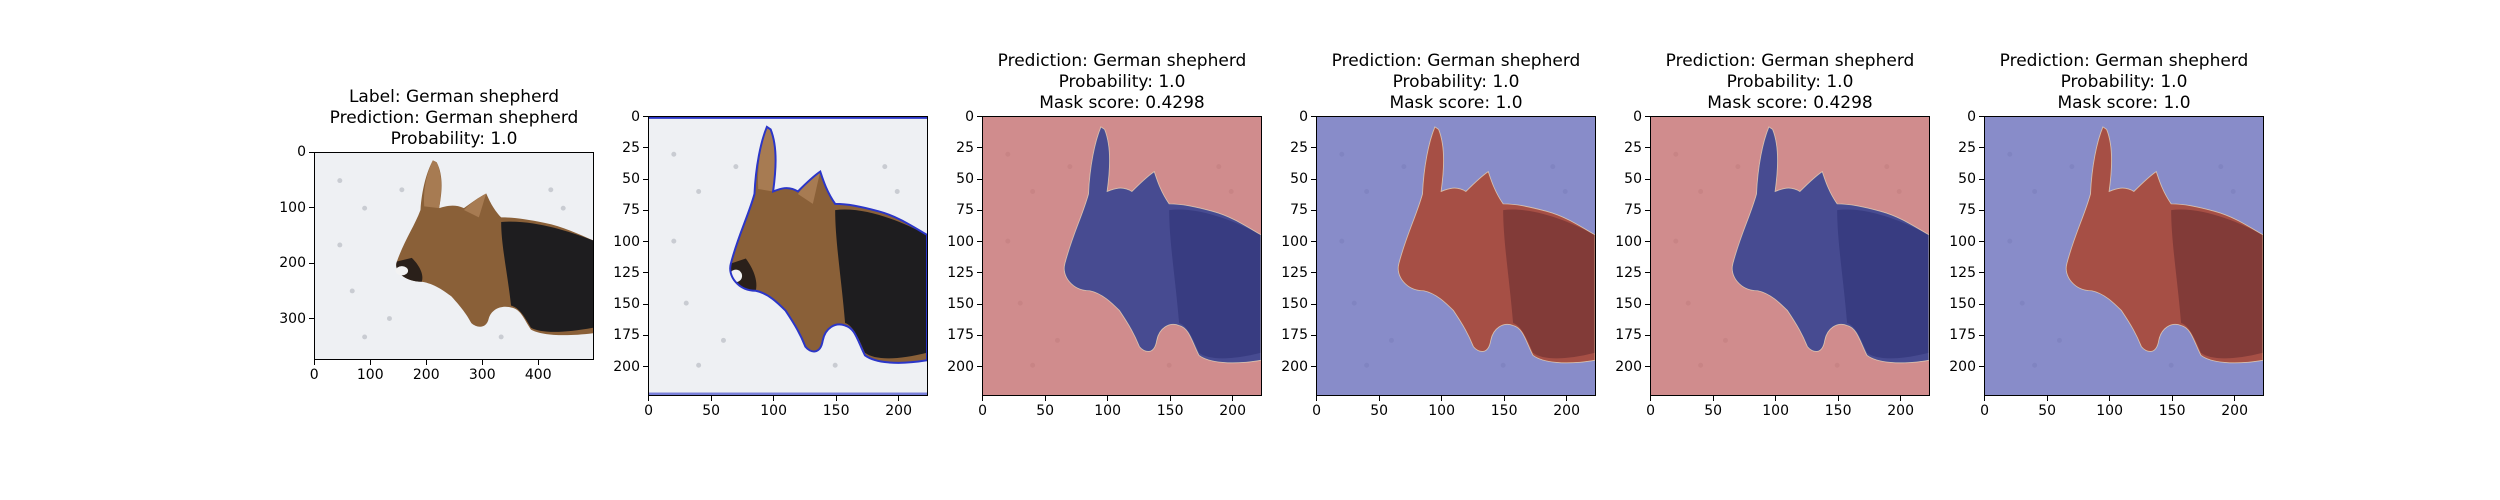 The height and width of the screenshot is (500, 2500). I want to click on title-line: Prediction: German shepherd, so click(454, 118).